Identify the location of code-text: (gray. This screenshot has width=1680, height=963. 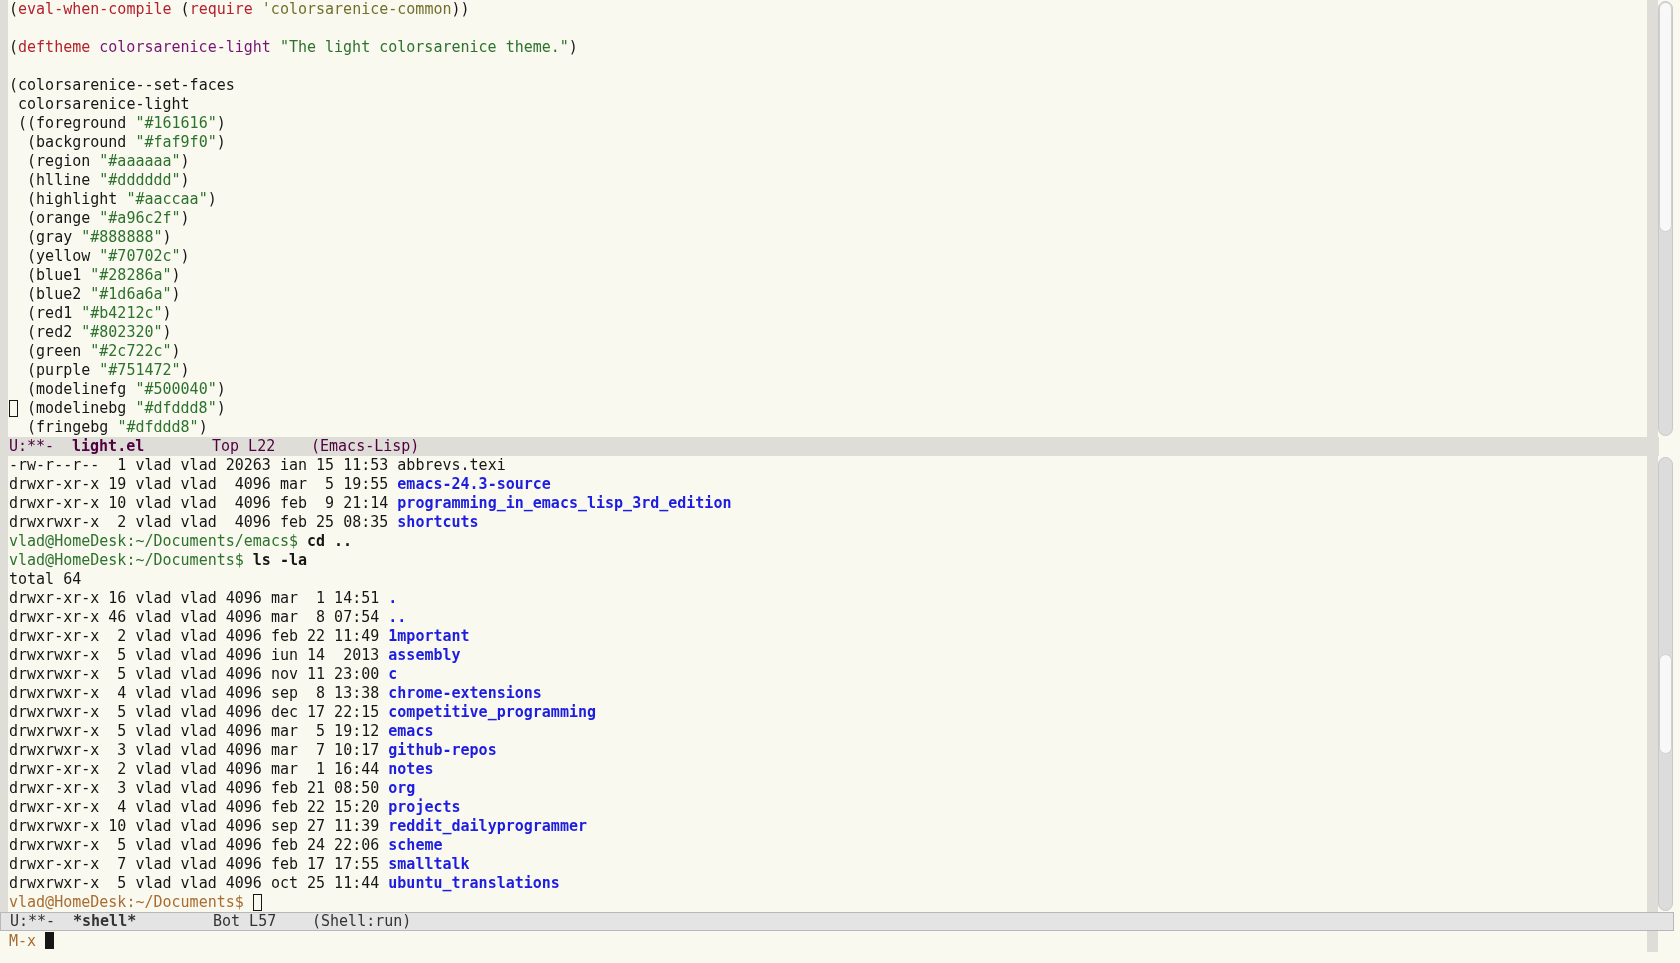
(50, 237).